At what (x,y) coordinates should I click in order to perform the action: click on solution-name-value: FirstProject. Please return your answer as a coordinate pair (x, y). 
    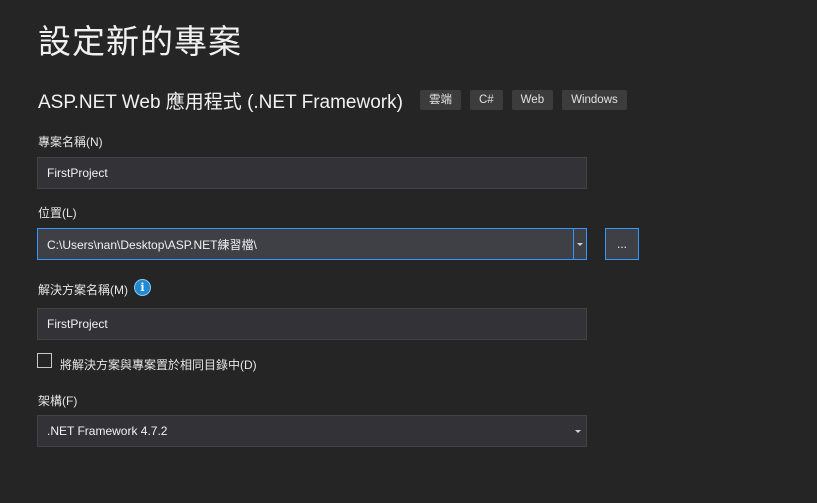
    Looking at the image, I should click on (77, 324).